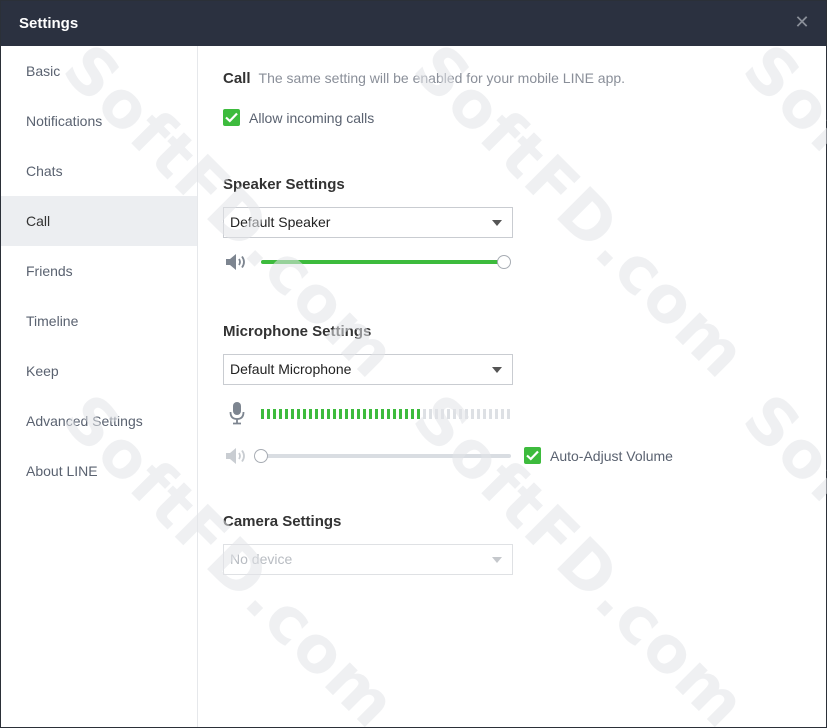 The width and height of the screenshot is (827, 728). I want to click on auto-adjust-volume-checkbox, so click(532, 455).